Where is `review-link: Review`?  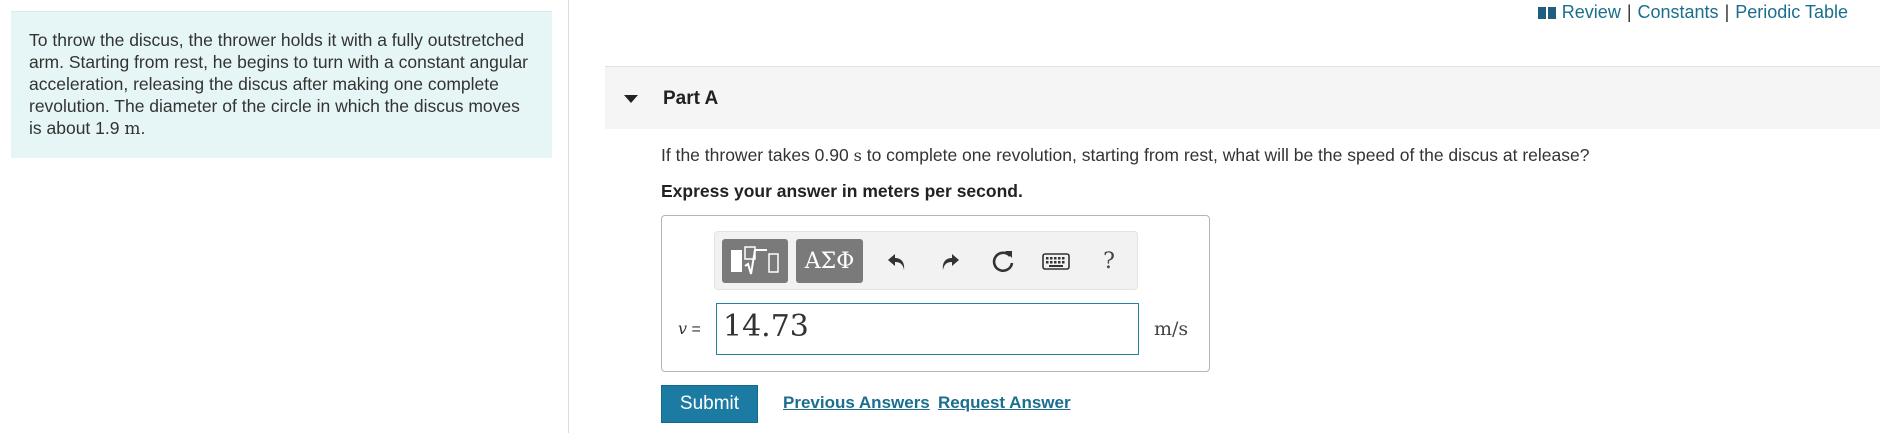
review-link: Review is located at coordinates (1591, 12).